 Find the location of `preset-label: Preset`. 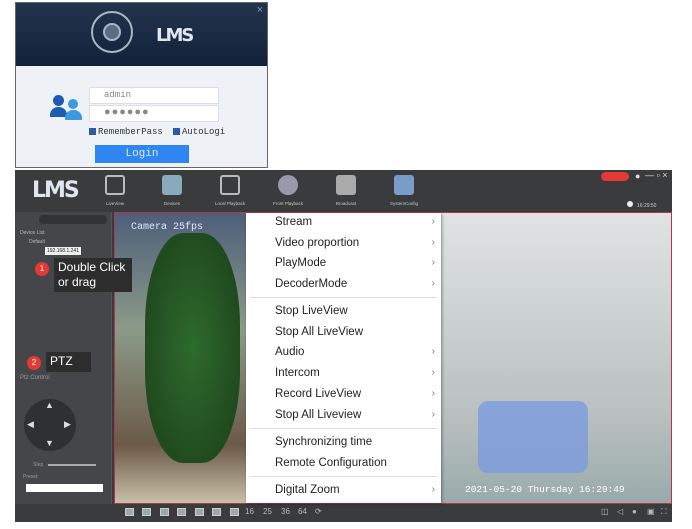

preset-label: Preset is located at coordinates (30, 477).